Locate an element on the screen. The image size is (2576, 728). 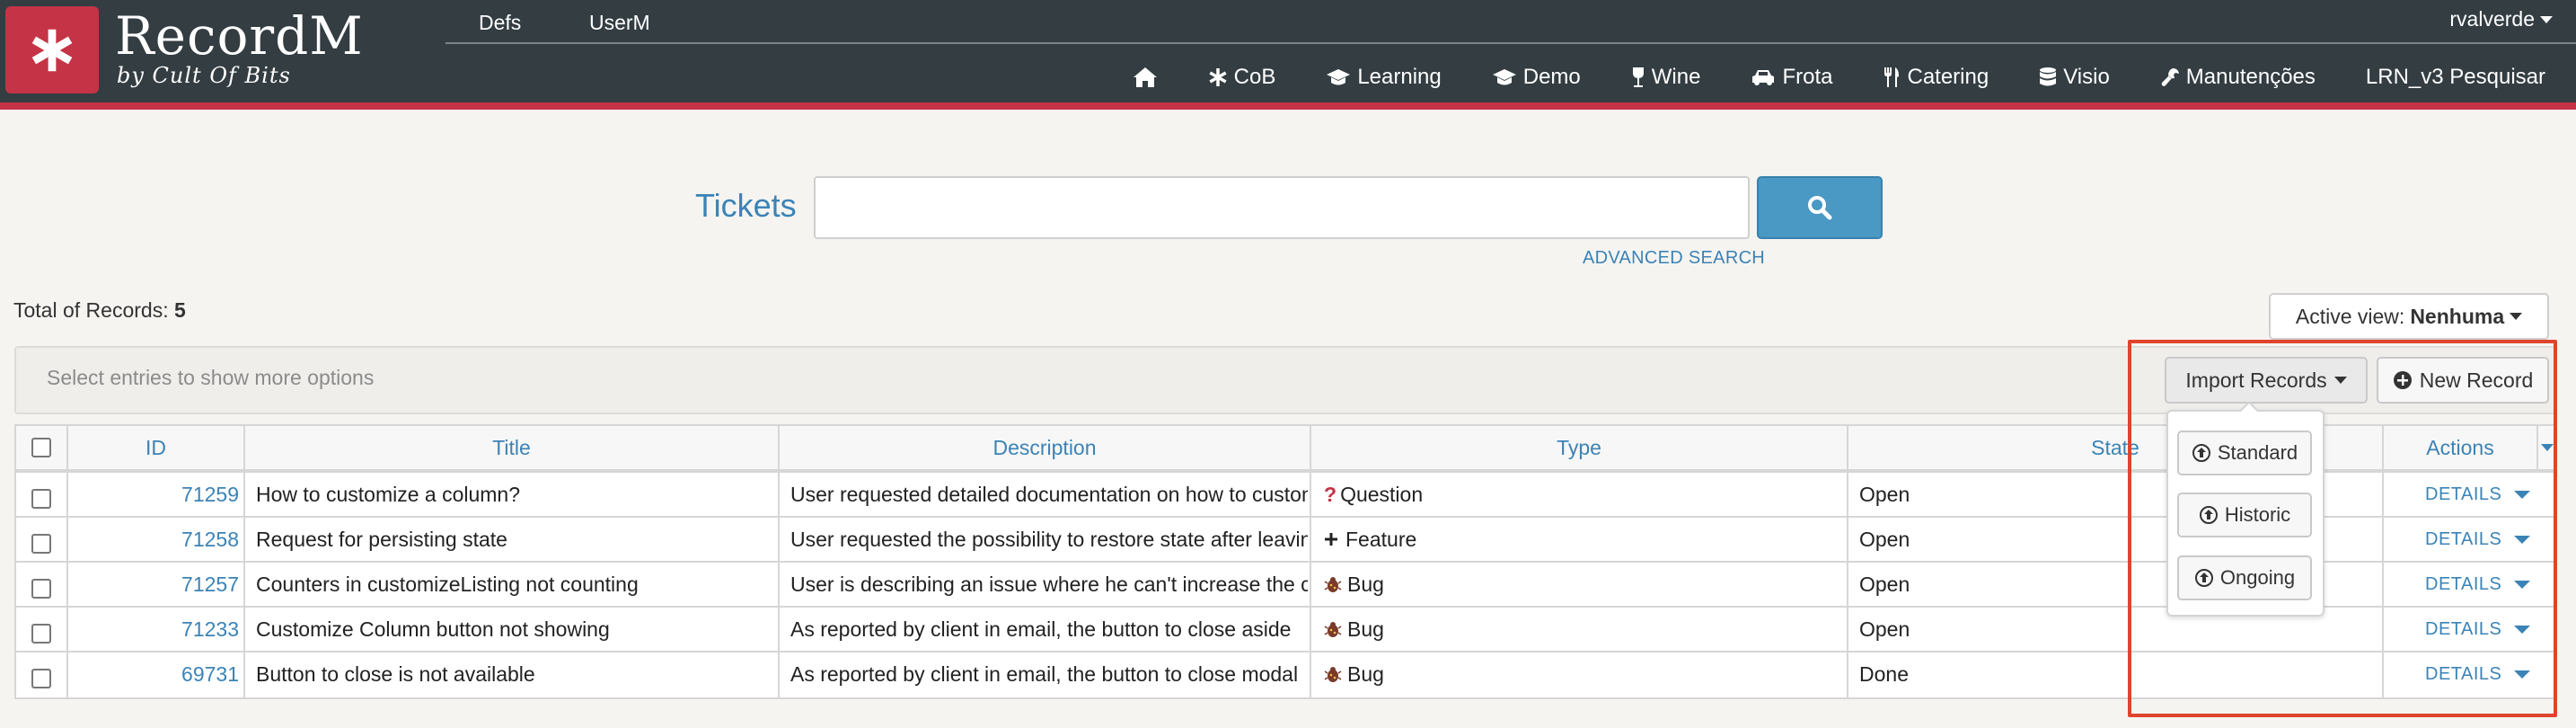
nav-item-label: LRN_v3 Pesquisar is located at coordinates (2455, 77).